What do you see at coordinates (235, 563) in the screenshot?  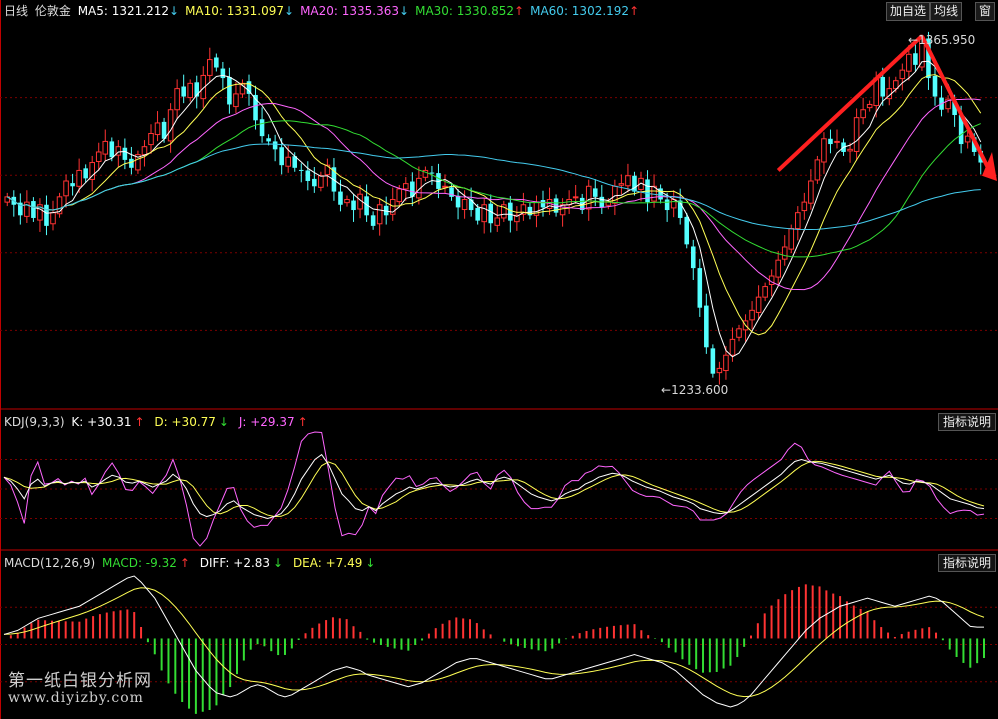 I see `diff-text: DIFF: +2.83` at bounding box center [235, 563].